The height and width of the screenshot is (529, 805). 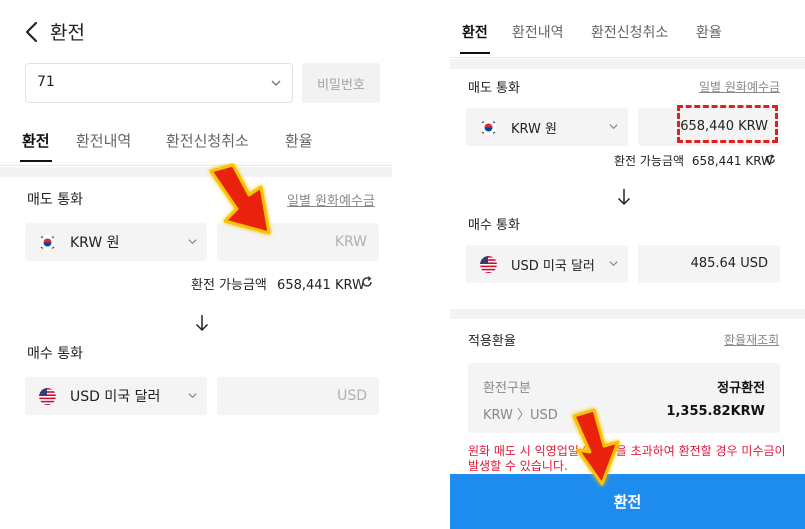 What do you see at coordinates (492, 341) in the screenshot?
I see `applied-rate-label: 적용환율` at bounding box center [492, 341].